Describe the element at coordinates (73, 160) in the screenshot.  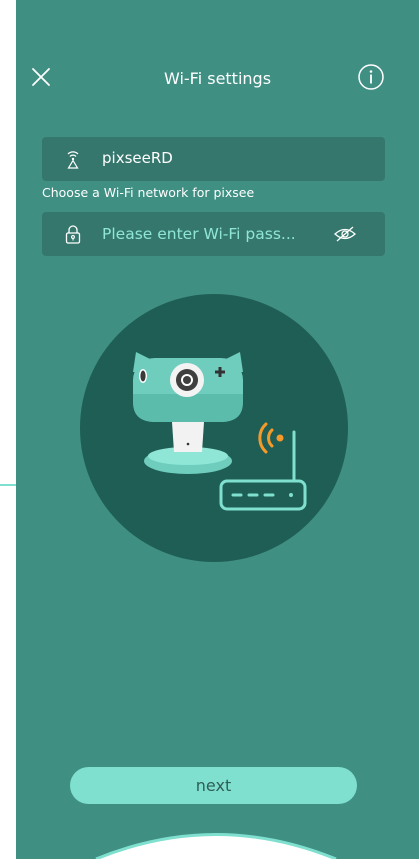
I see `wifi-antenna-icon` at that location.